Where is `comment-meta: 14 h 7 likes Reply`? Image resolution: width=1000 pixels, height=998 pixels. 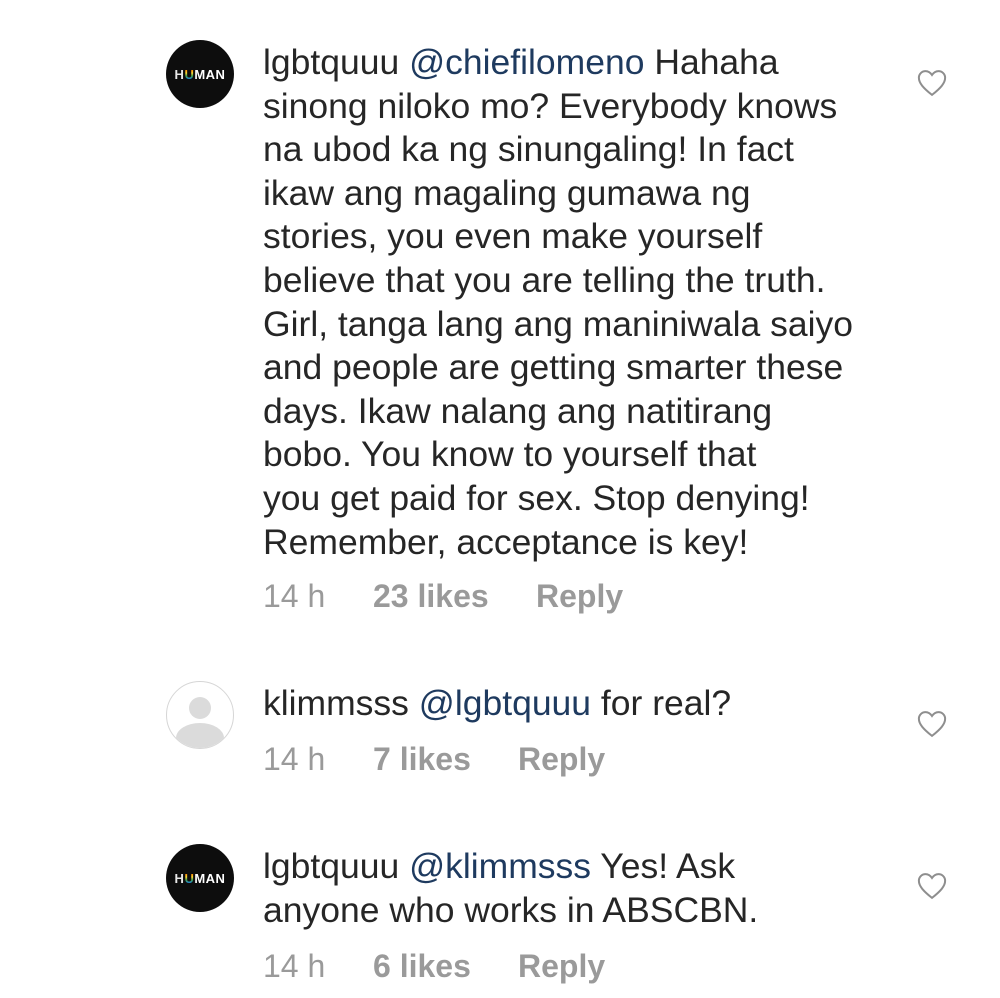
comment-meta: 14 h 7 likes Reply is located at coordinates (434, 759).